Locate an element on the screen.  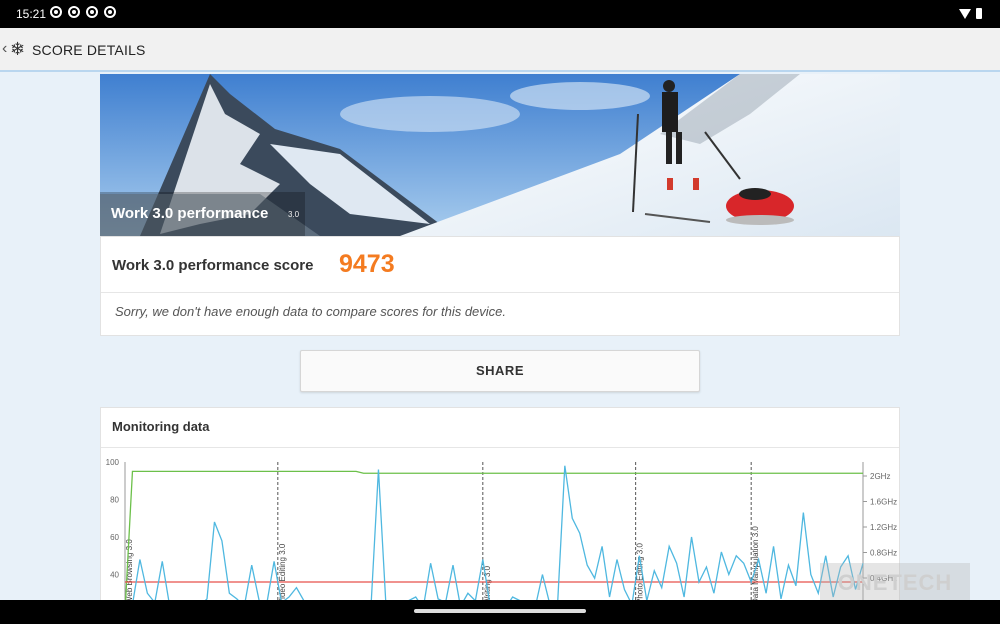
notification-icons is located at coordinates (83, 12).